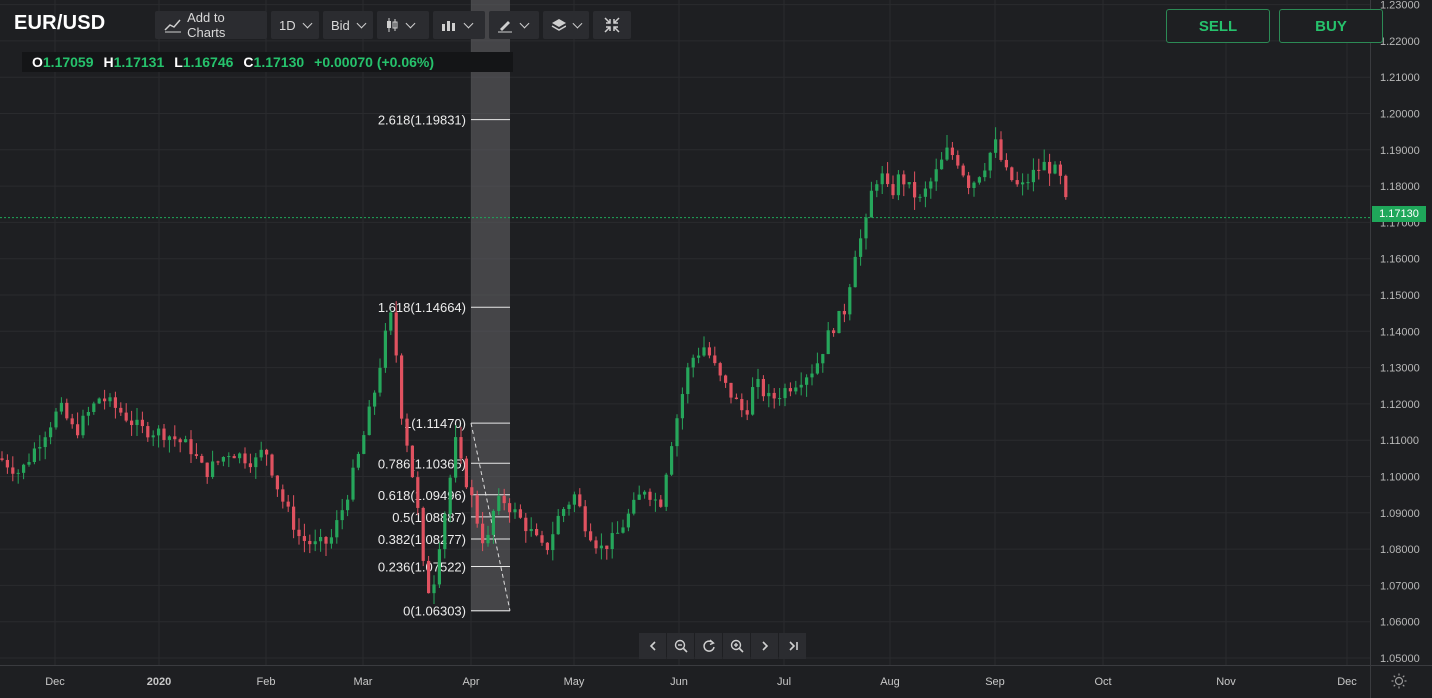 The width and height of the screenshot is (1432, 698). What do you see at coordinates (435, 423) in the screenshot?
I see `fib-level-label: 1(1.11470)` at bounding box center [435, 423].